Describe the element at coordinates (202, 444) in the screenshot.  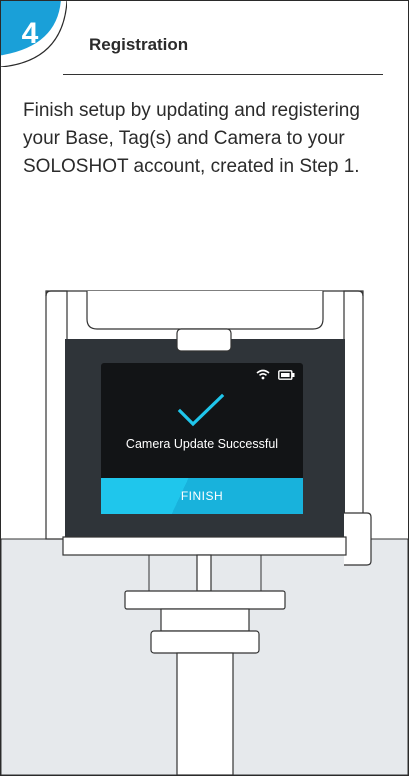
I see `update-status-message: Camera Update Successful` at that location.